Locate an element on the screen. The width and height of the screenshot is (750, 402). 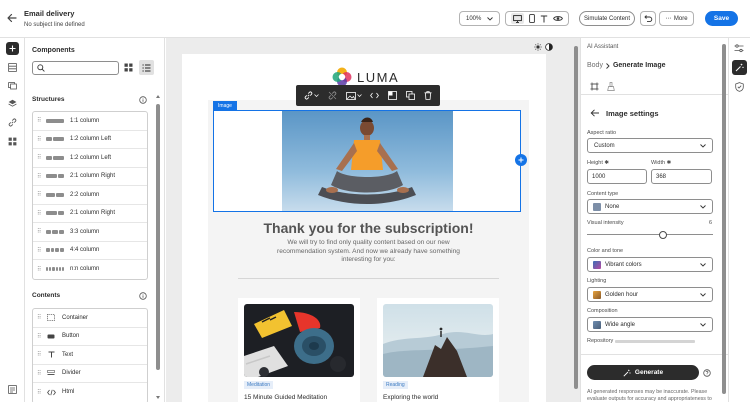
width-label: Width ✱ is located at coordinates (661, 163).